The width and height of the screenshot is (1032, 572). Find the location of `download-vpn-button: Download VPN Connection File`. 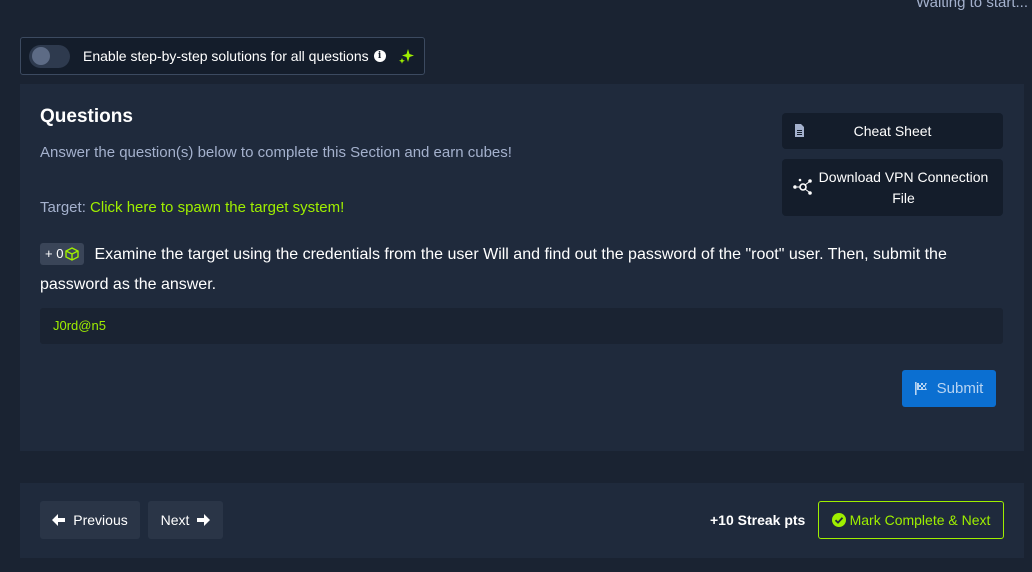

download-vpn-button: Download VPN Connection File is located at coordinates (892, 187).